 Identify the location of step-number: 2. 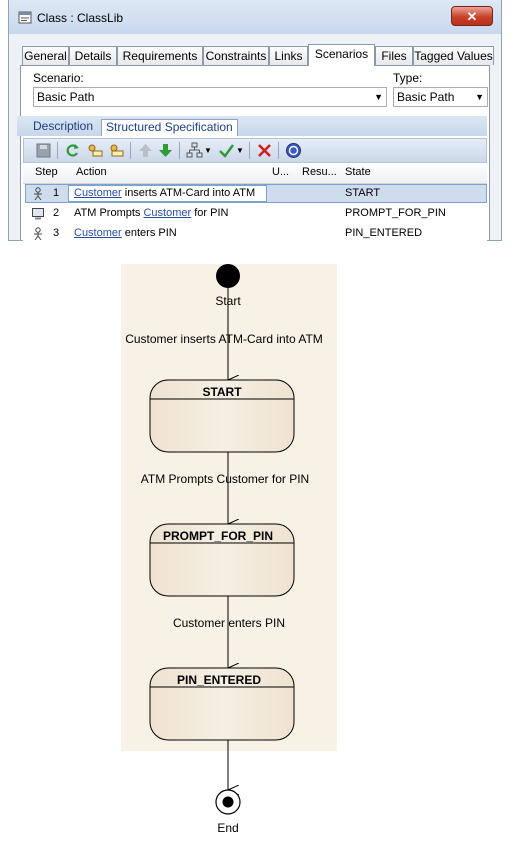
(56, 213).